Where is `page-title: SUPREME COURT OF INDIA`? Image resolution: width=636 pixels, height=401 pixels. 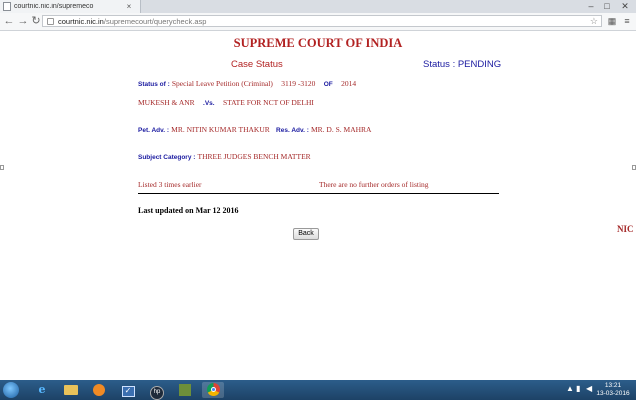 page-title: SUPREME COURT OF INDIA is located at coordinates (318, 43).